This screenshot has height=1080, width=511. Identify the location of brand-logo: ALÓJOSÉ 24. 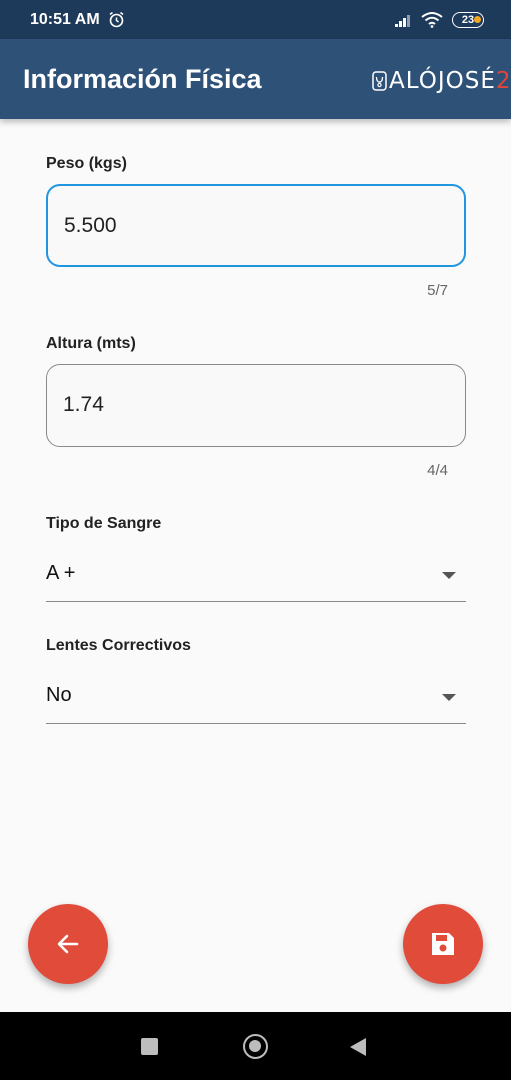
(441, 81).